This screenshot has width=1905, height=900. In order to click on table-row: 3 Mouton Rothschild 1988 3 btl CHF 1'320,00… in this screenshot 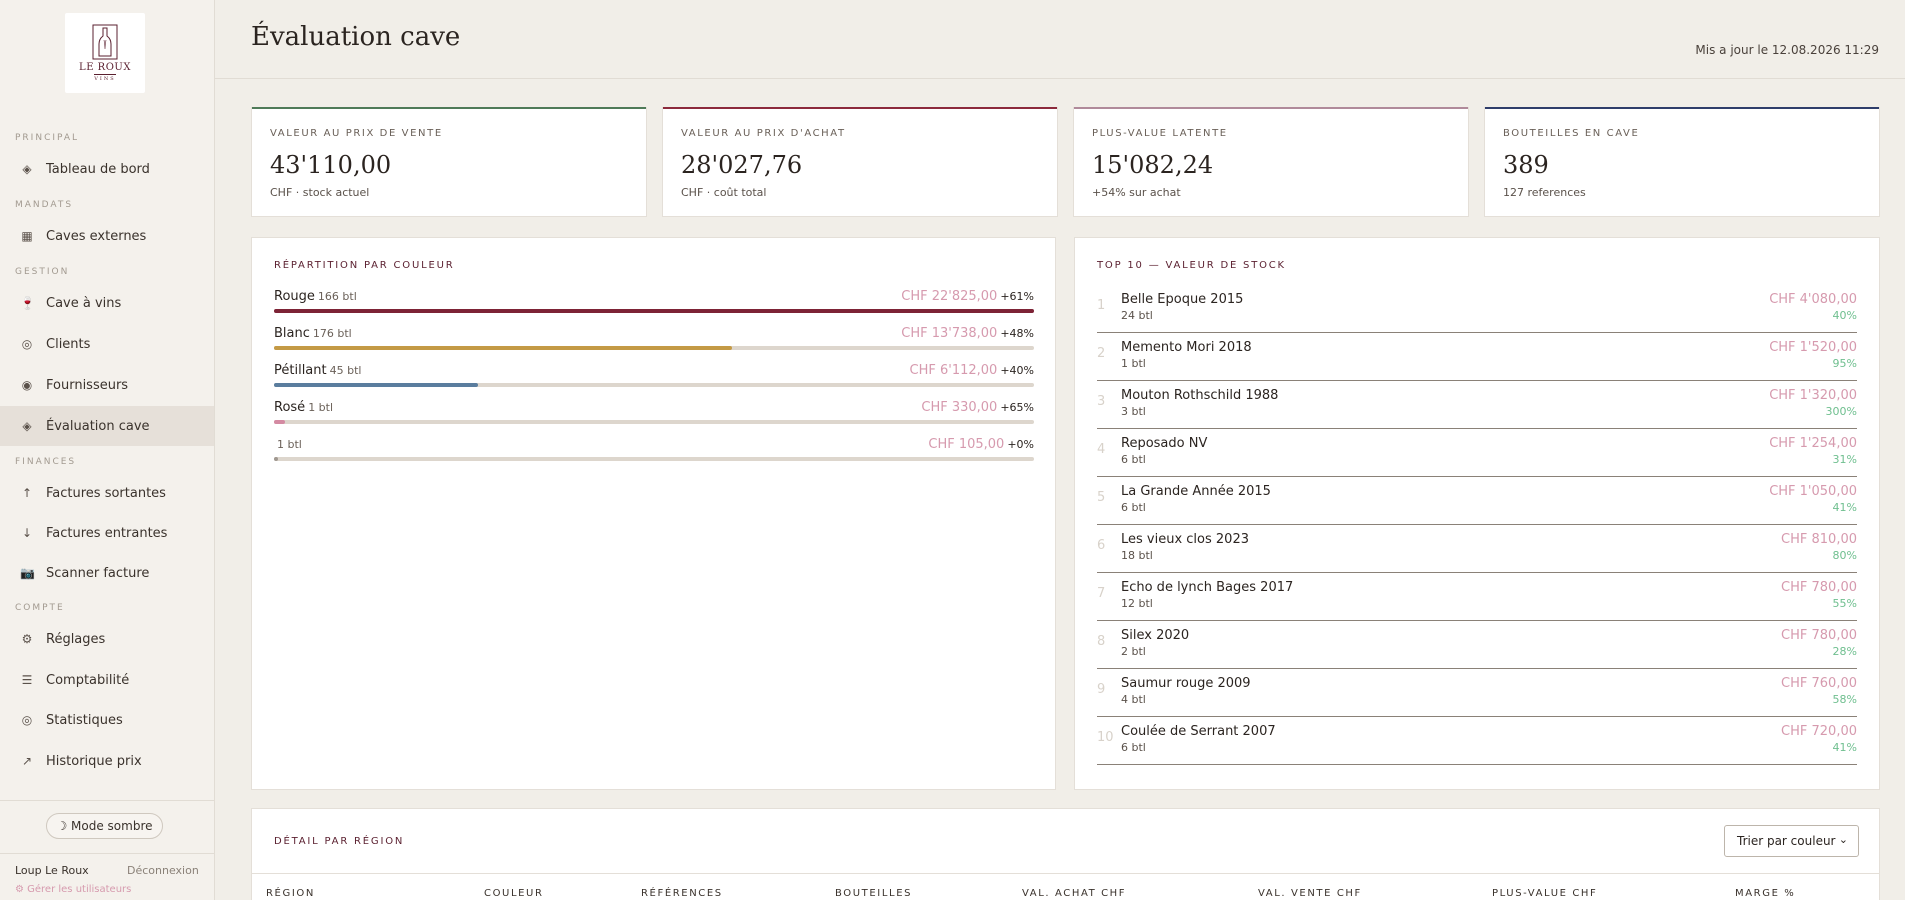, I will do `click(1477, 405)`.